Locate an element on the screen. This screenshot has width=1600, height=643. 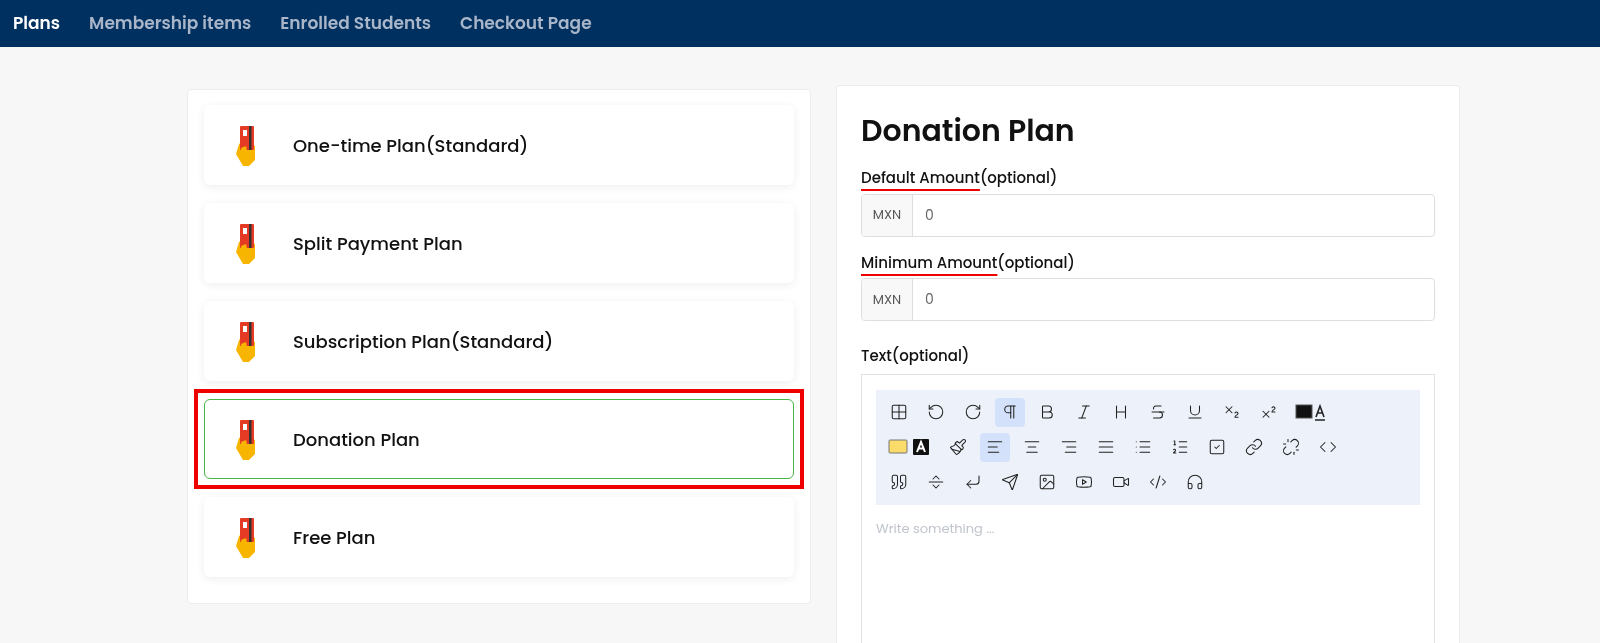
quote-icon is located at coordinates (899, 482).